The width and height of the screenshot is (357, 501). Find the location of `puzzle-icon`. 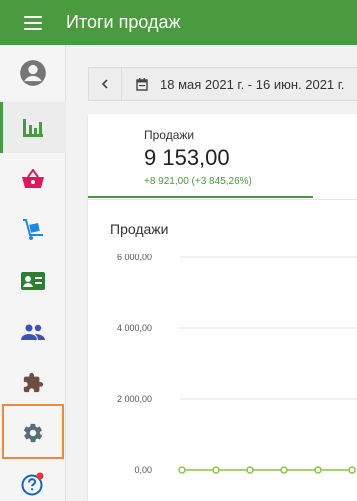

puzzle-icon is located at coordinates (33, 382).